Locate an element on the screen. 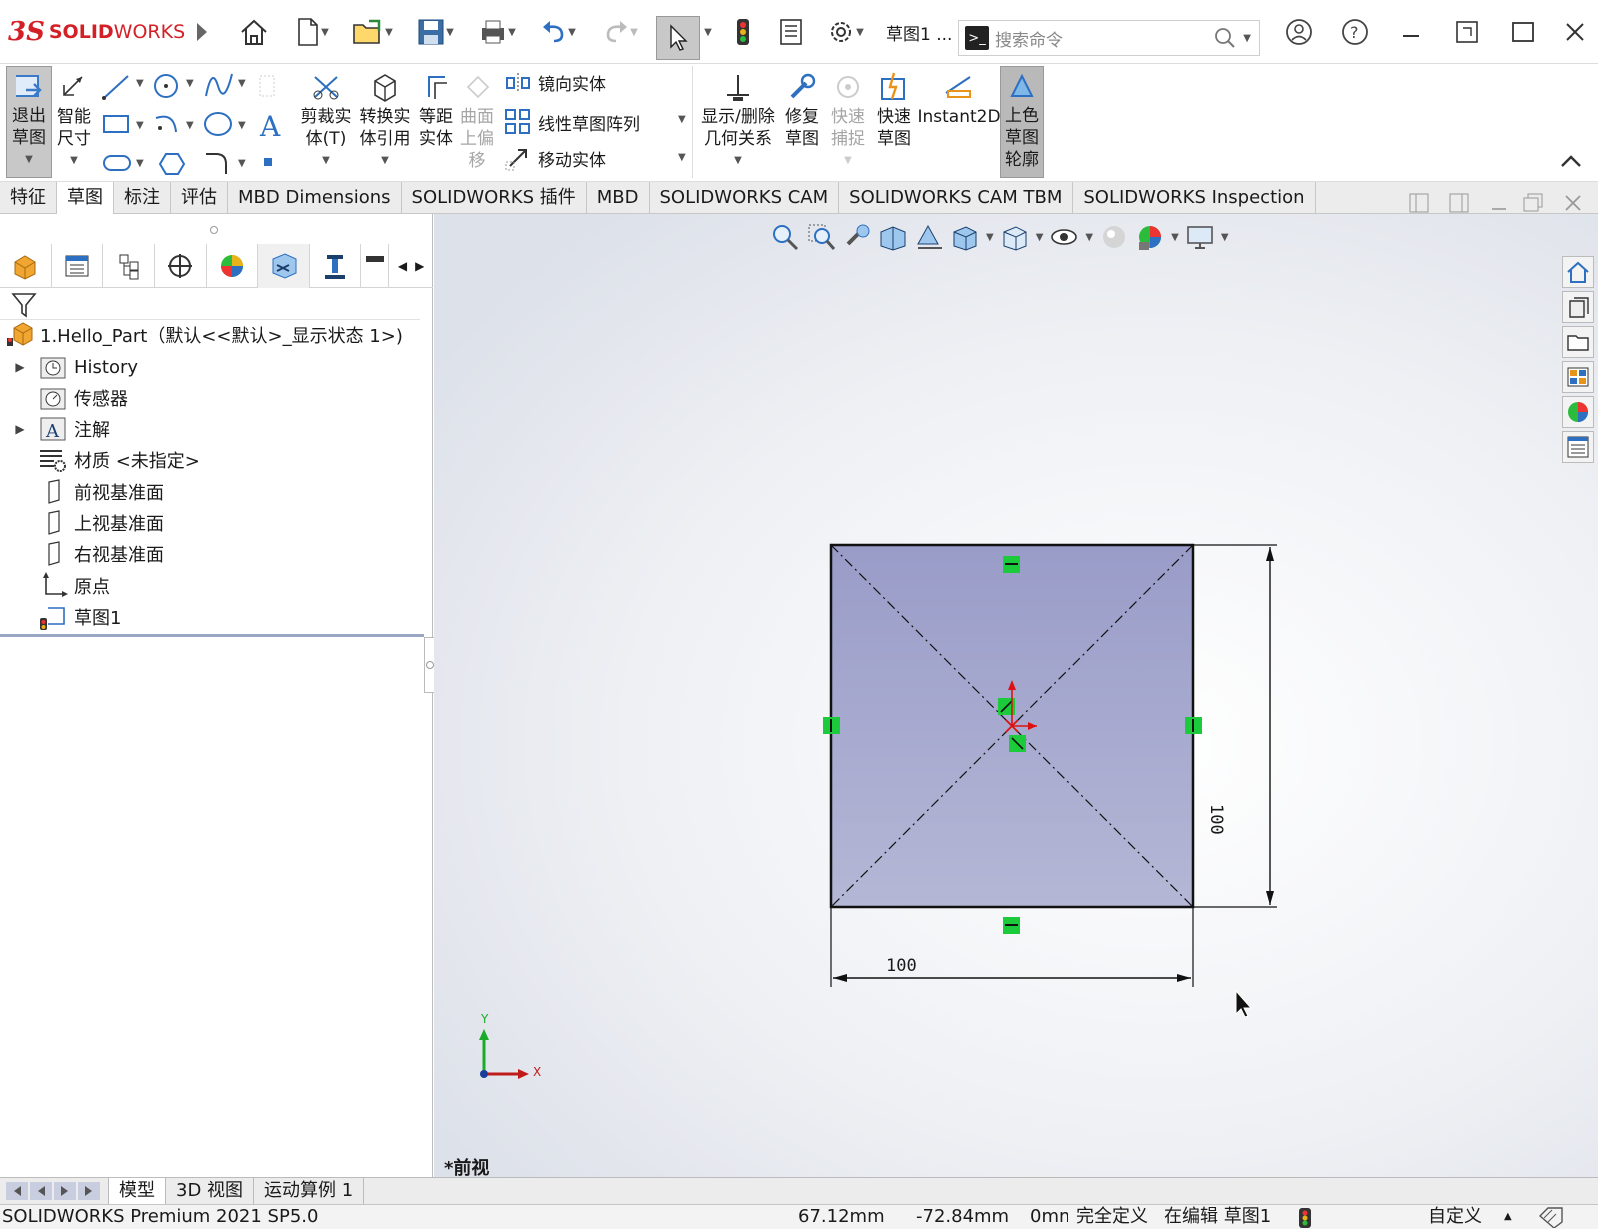 The image size is (1598, 1229). display-delete-relations-button: 显示/删除 几何关系 ▼ is located at coordinates (738, 120).